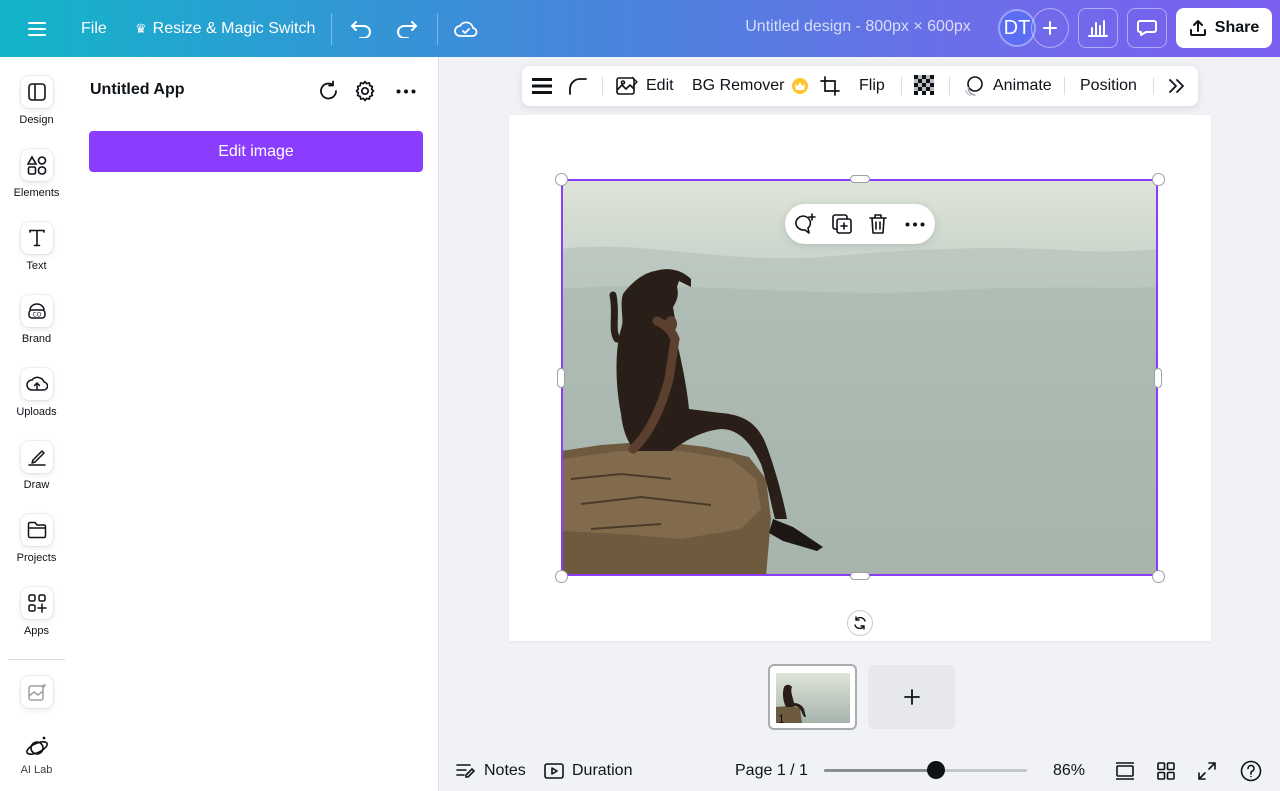 The image size is (1280, 791). What do you see at coordinates (781, 719) in the screenshot?
I see `page-number: 1` at bounding box center [781, 719].